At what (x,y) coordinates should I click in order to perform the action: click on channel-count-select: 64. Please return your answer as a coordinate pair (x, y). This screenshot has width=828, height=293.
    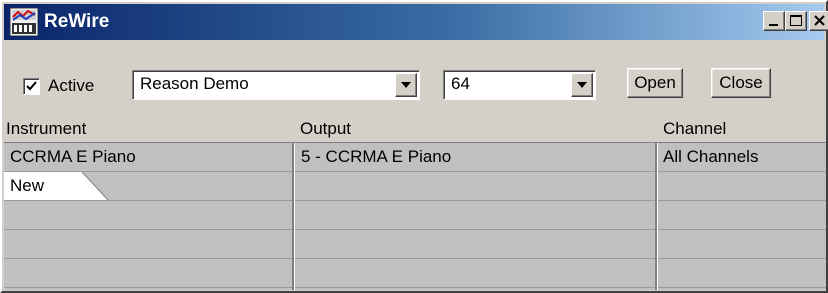
    Looking at the image, I should click on (519, 85).